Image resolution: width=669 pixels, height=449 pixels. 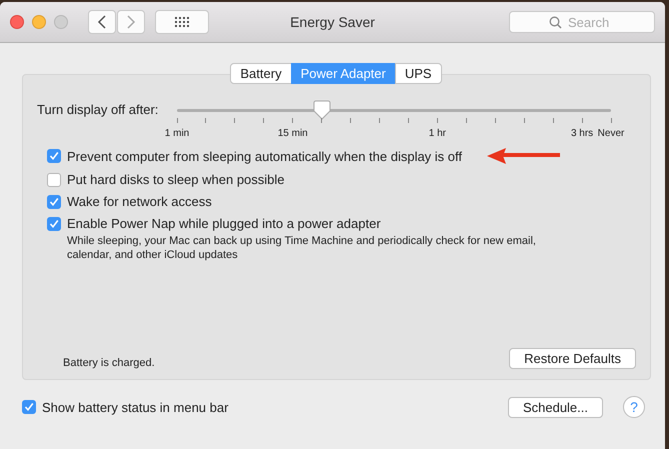 I want to click on slider-thumb, so click(x=321, y=110).